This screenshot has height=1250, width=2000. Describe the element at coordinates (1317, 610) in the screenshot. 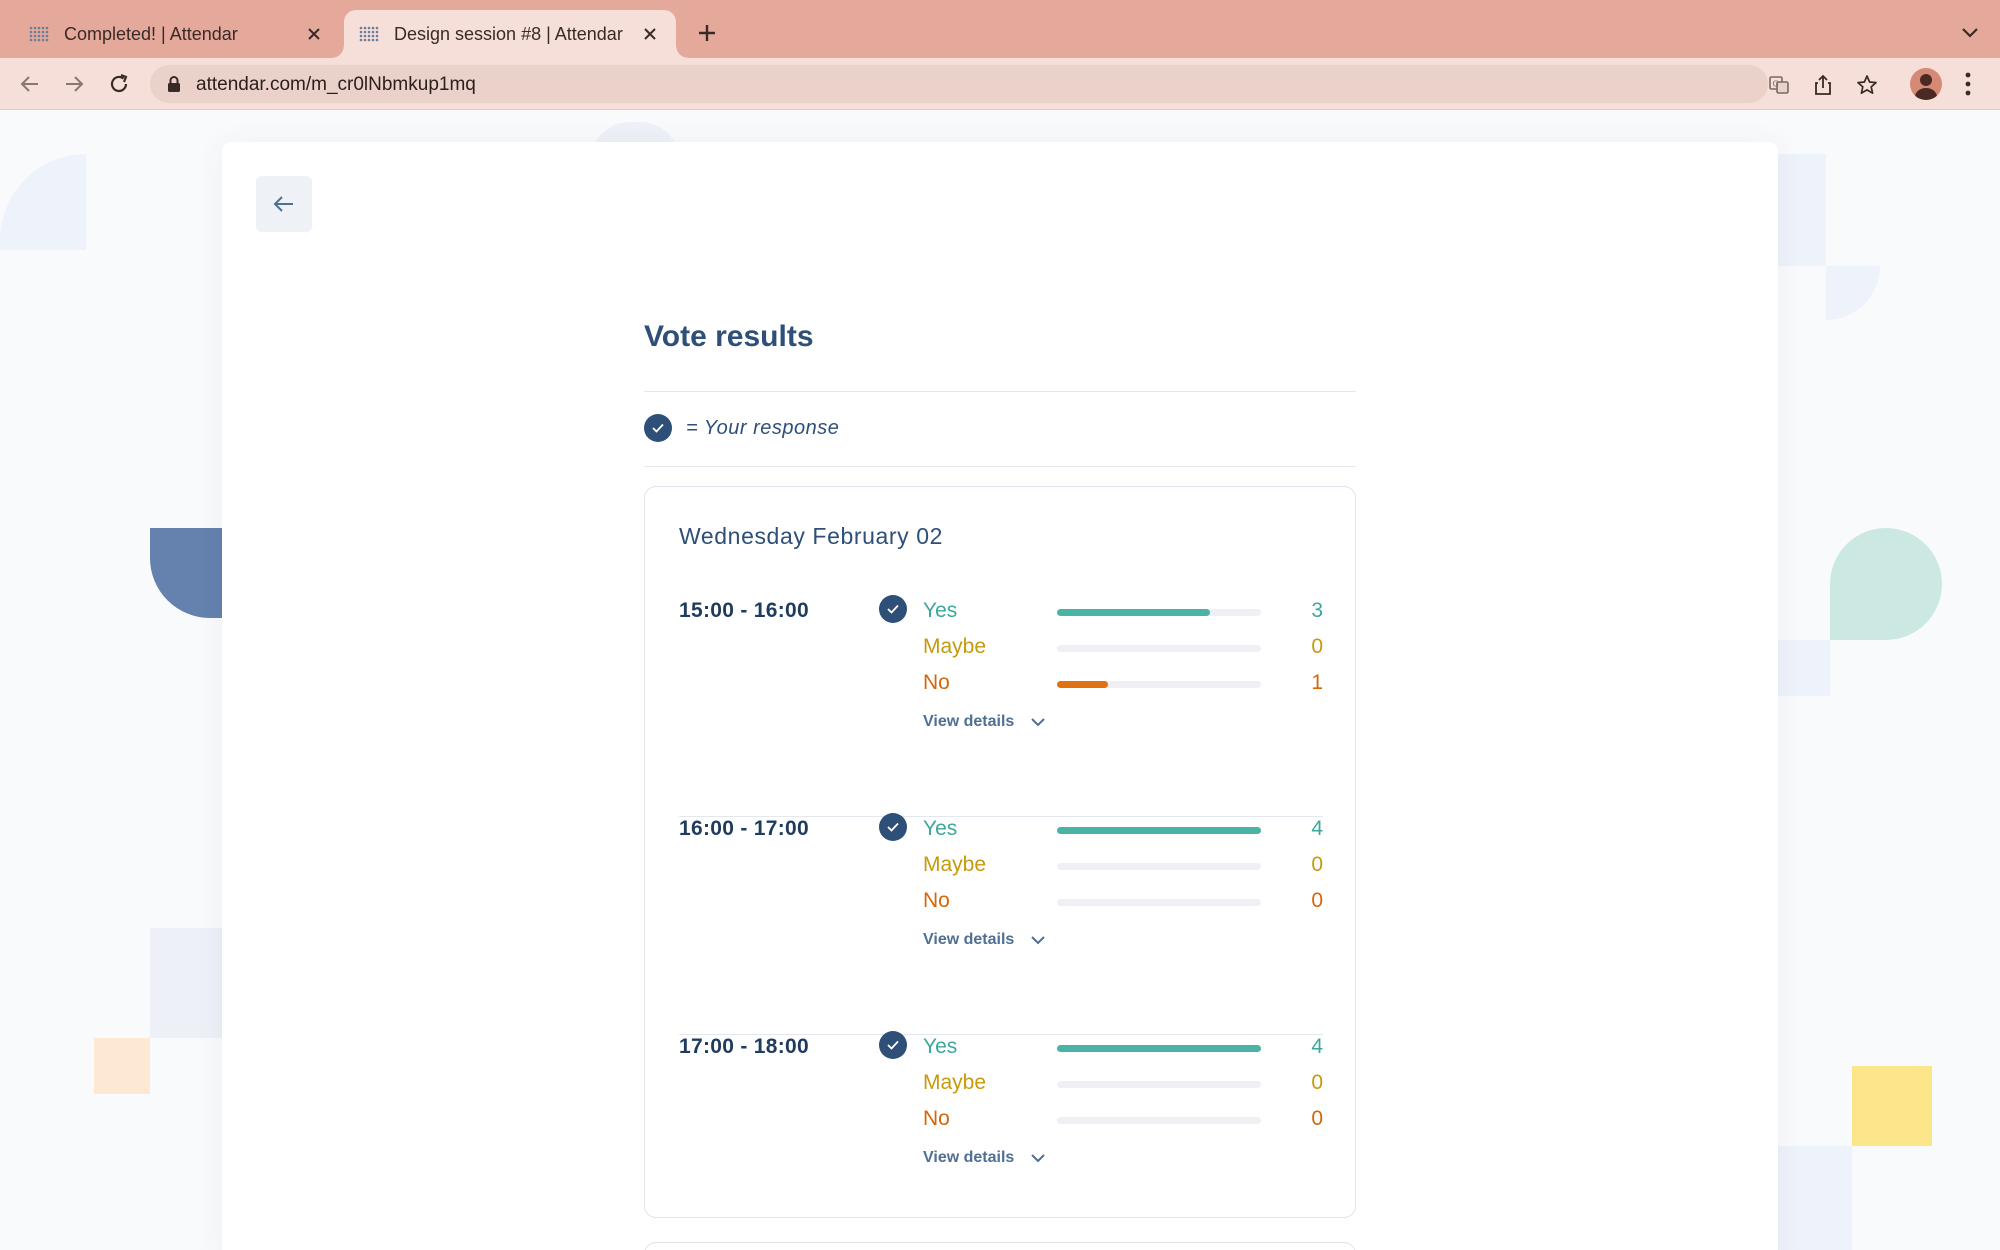

I see `yes-count: 3` at that location.